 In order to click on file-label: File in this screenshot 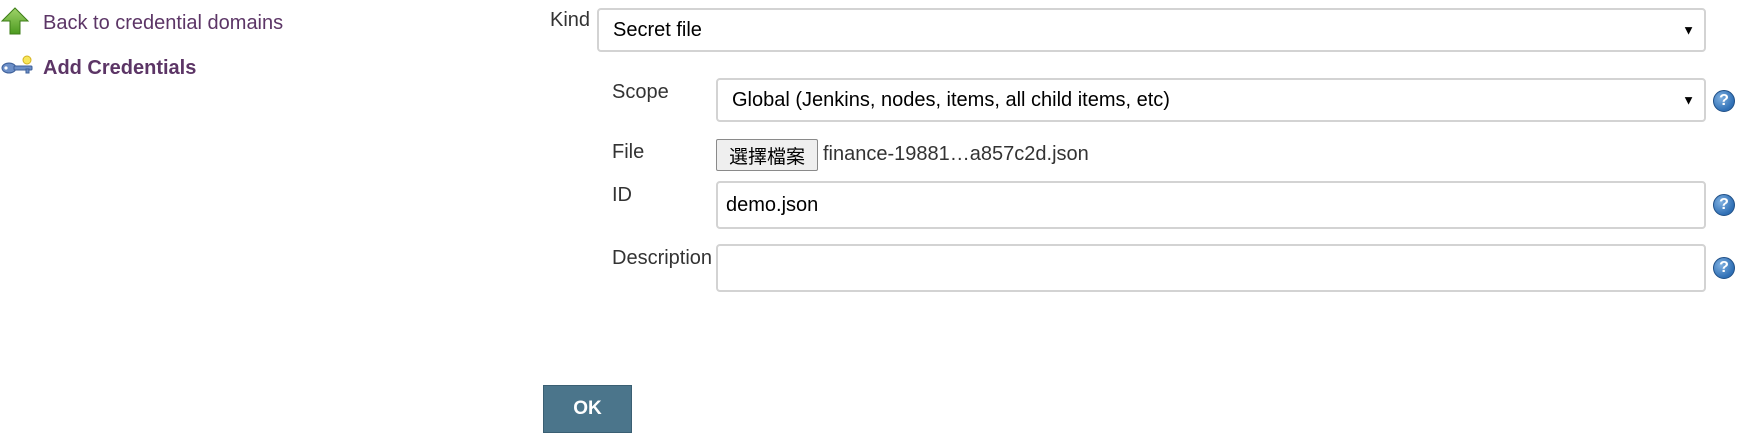, I will do `click(628, 152)`.